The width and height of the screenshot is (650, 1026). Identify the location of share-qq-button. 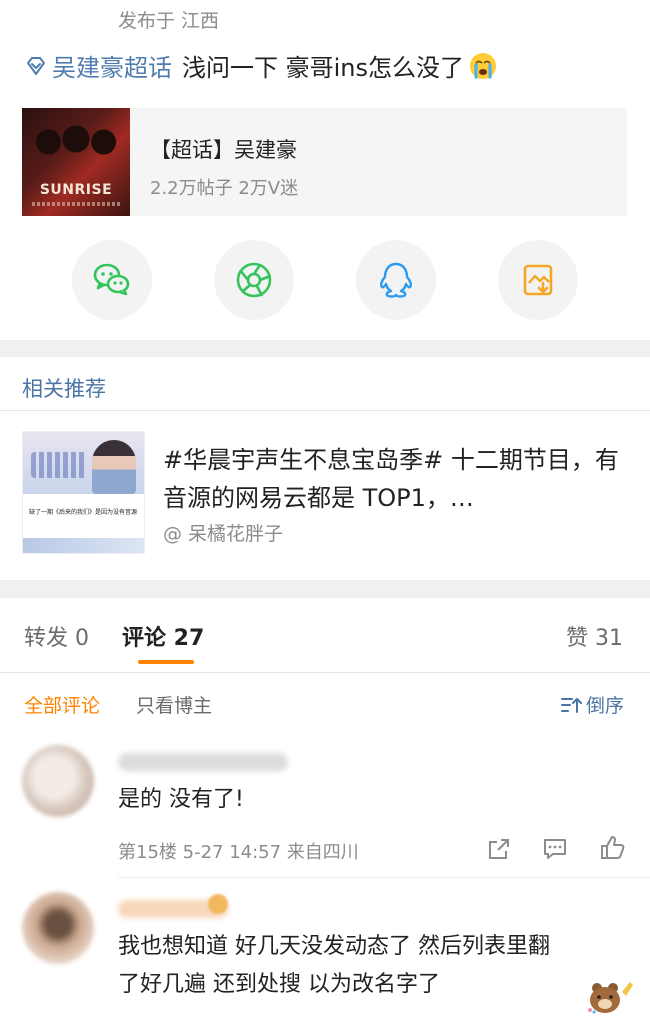
(396, 280).